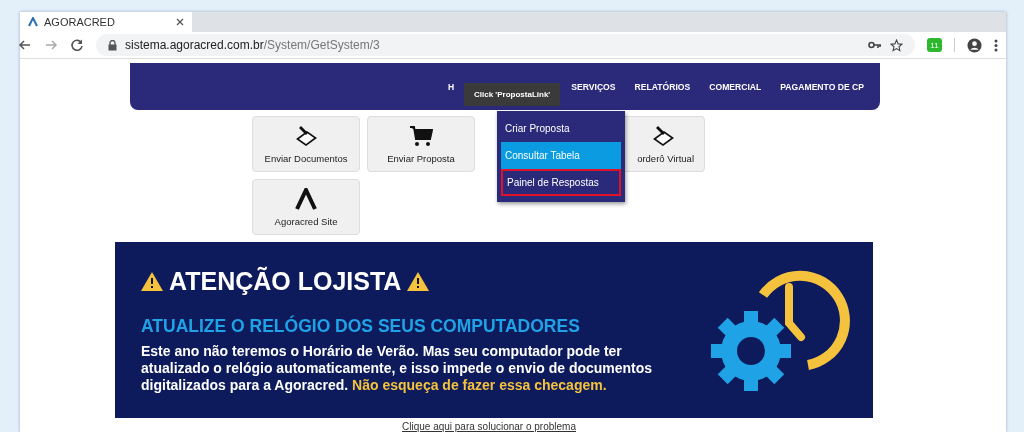  What do you see at coordinates (306, 144) in the screenshot?
I see `shortcut-tile: Enviar Documentos` at bounding box center [306, 144].